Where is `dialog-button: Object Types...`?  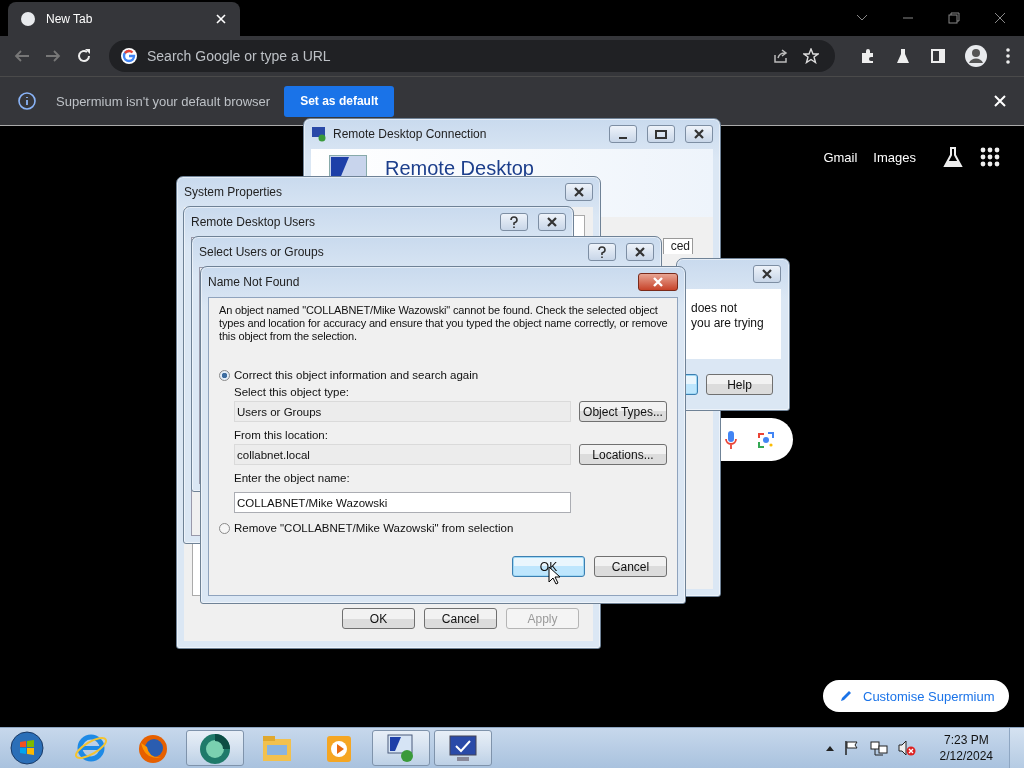
dialog-button: Object Types... is located at coordinates (623, 411).